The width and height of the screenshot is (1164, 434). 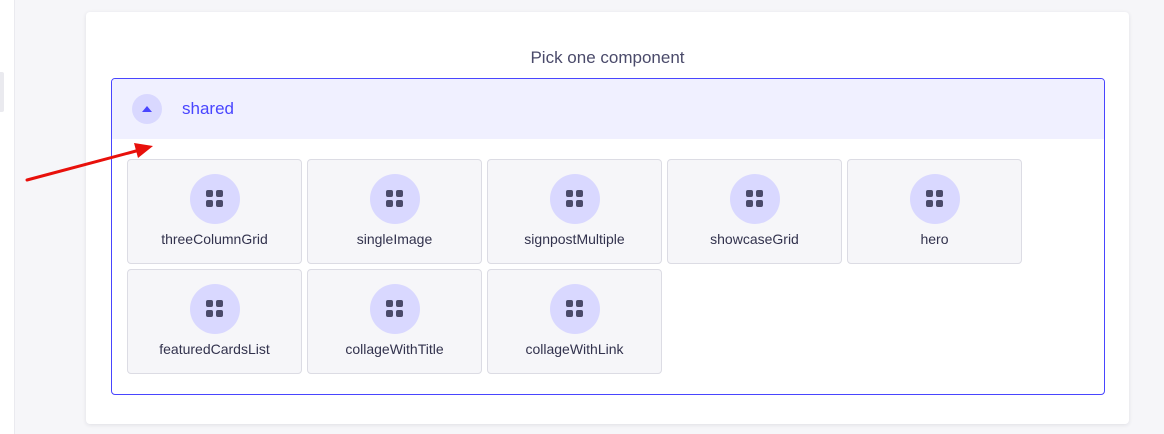 What do you see at coordinates (574, 349) in the screenshot?
I see `component-label: collageWithLink` at bounding box center [574, 349].